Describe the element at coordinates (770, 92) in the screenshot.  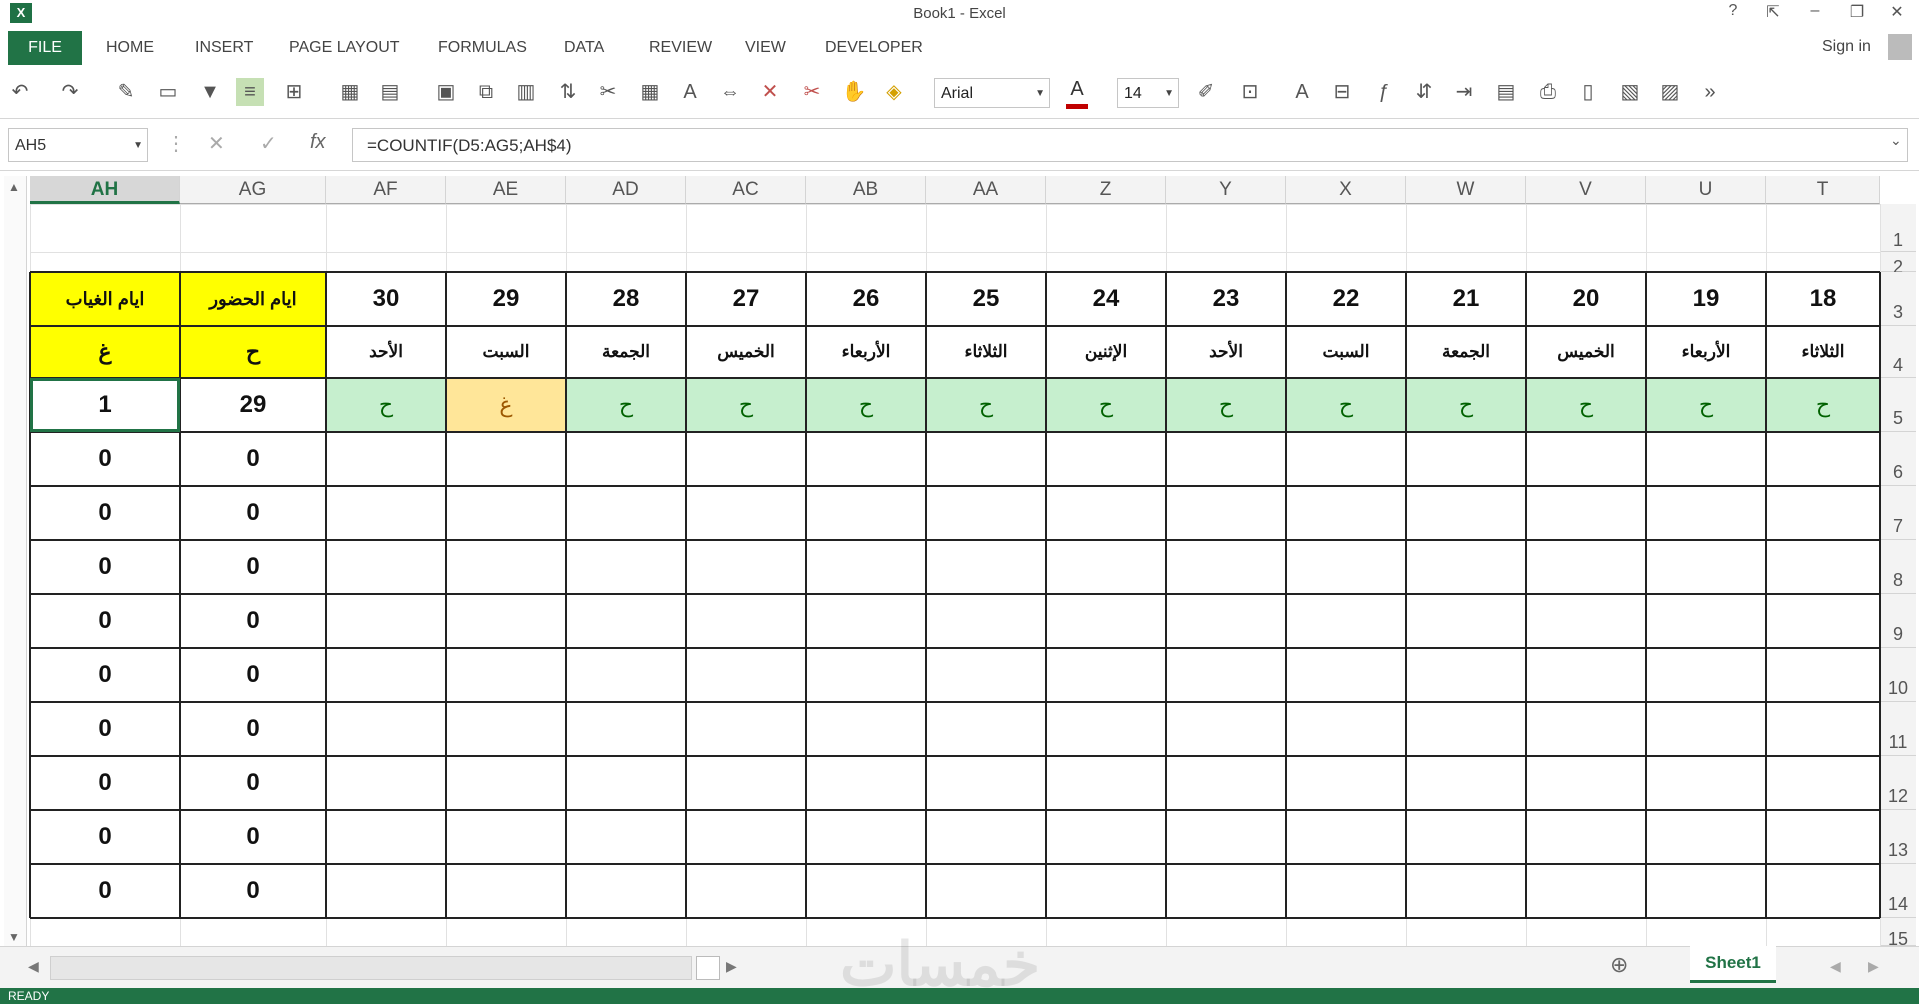
I see `clear-icon: ✕` at that location.